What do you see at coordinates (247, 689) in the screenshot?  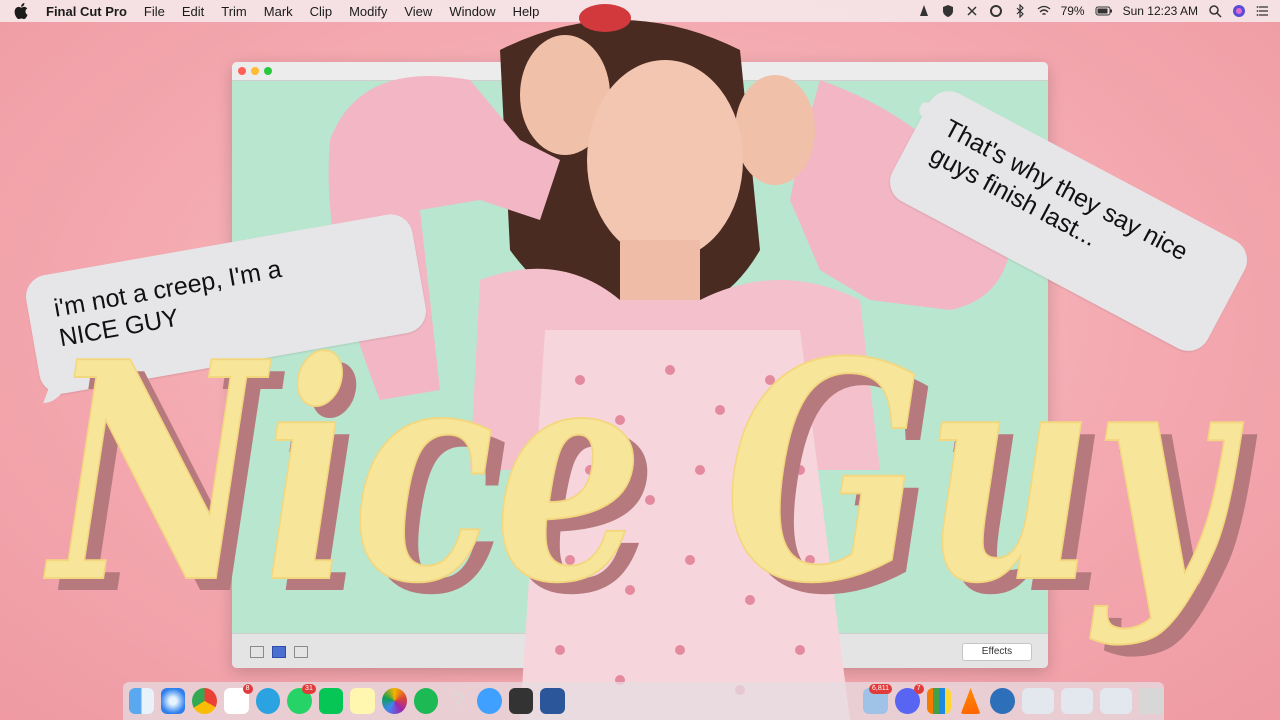 I see `reminders-badge: 8` at bounding box center [247, 689].